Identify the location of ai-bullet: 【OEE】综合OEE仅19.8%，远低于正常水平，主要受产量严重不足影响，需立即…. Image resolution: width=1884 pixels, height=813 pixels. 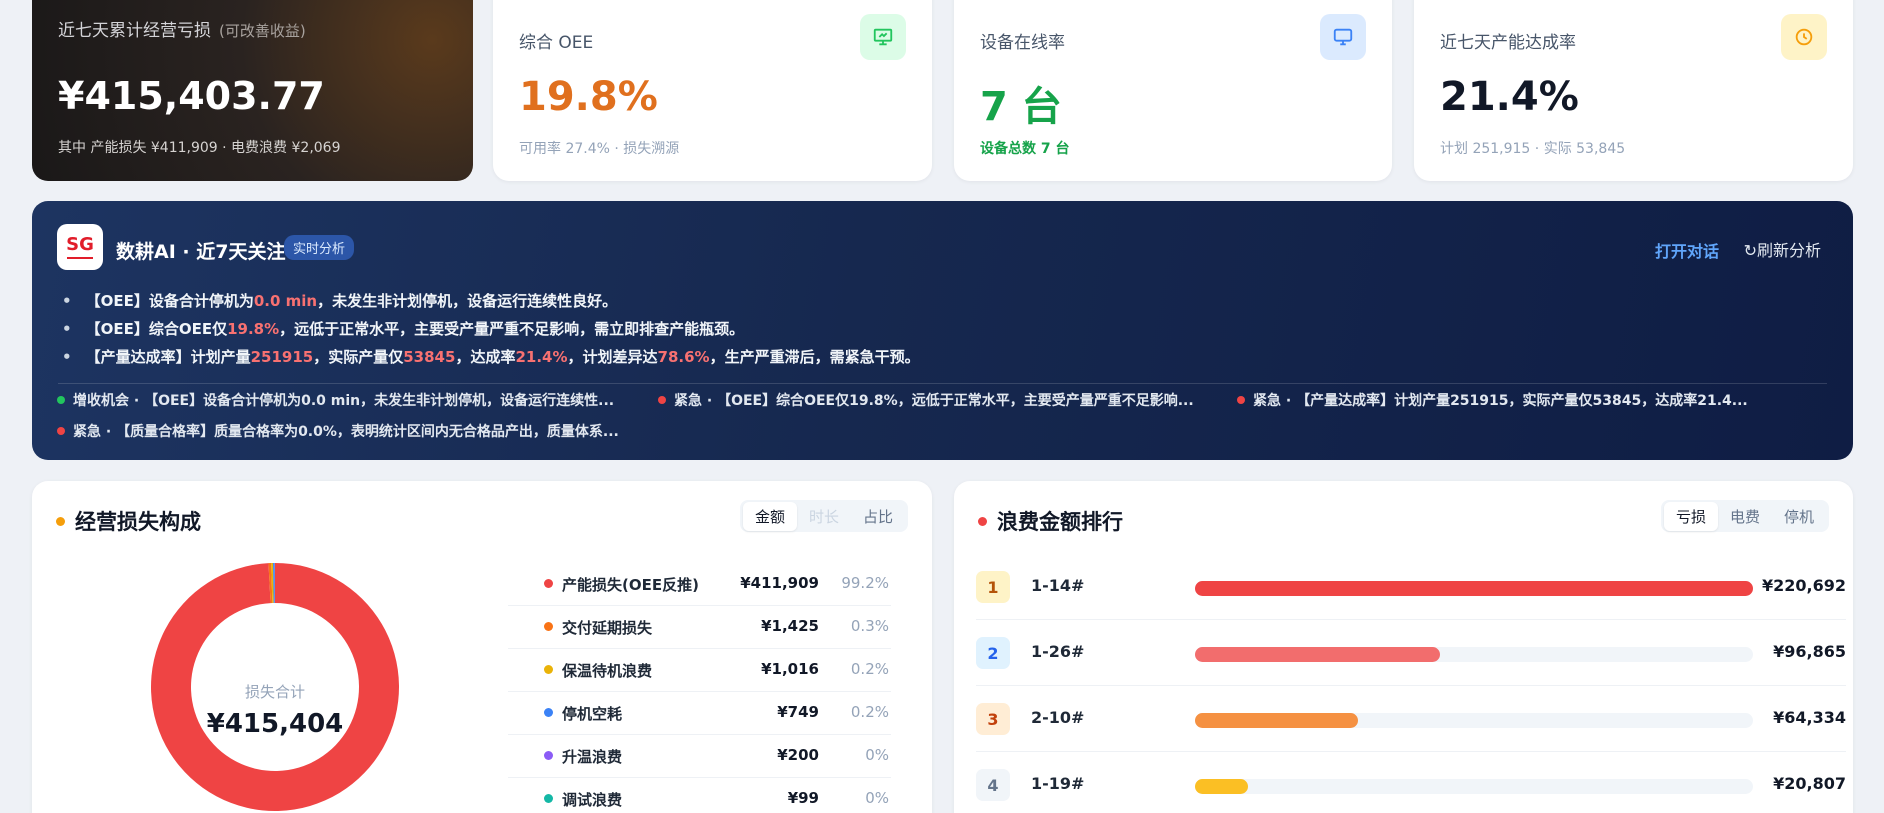
(491, 329).